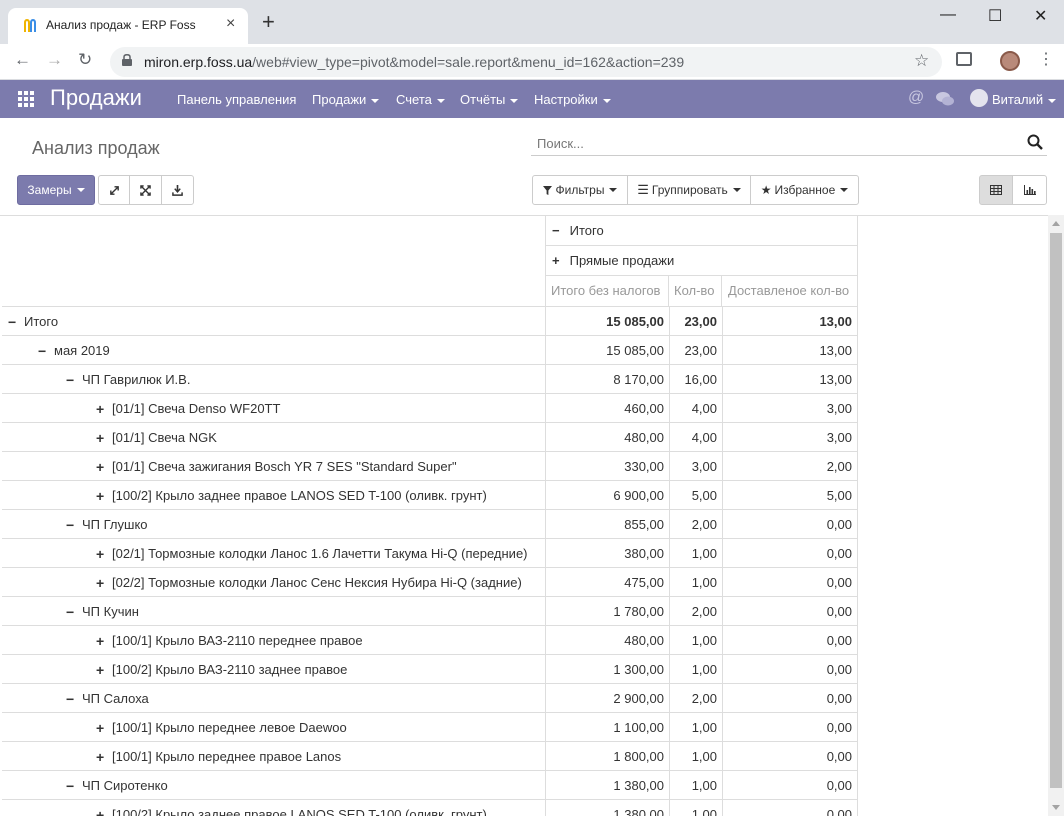  Describe the element at coordinates (177, 190) in the screenshot. I see `download-button` at that location.